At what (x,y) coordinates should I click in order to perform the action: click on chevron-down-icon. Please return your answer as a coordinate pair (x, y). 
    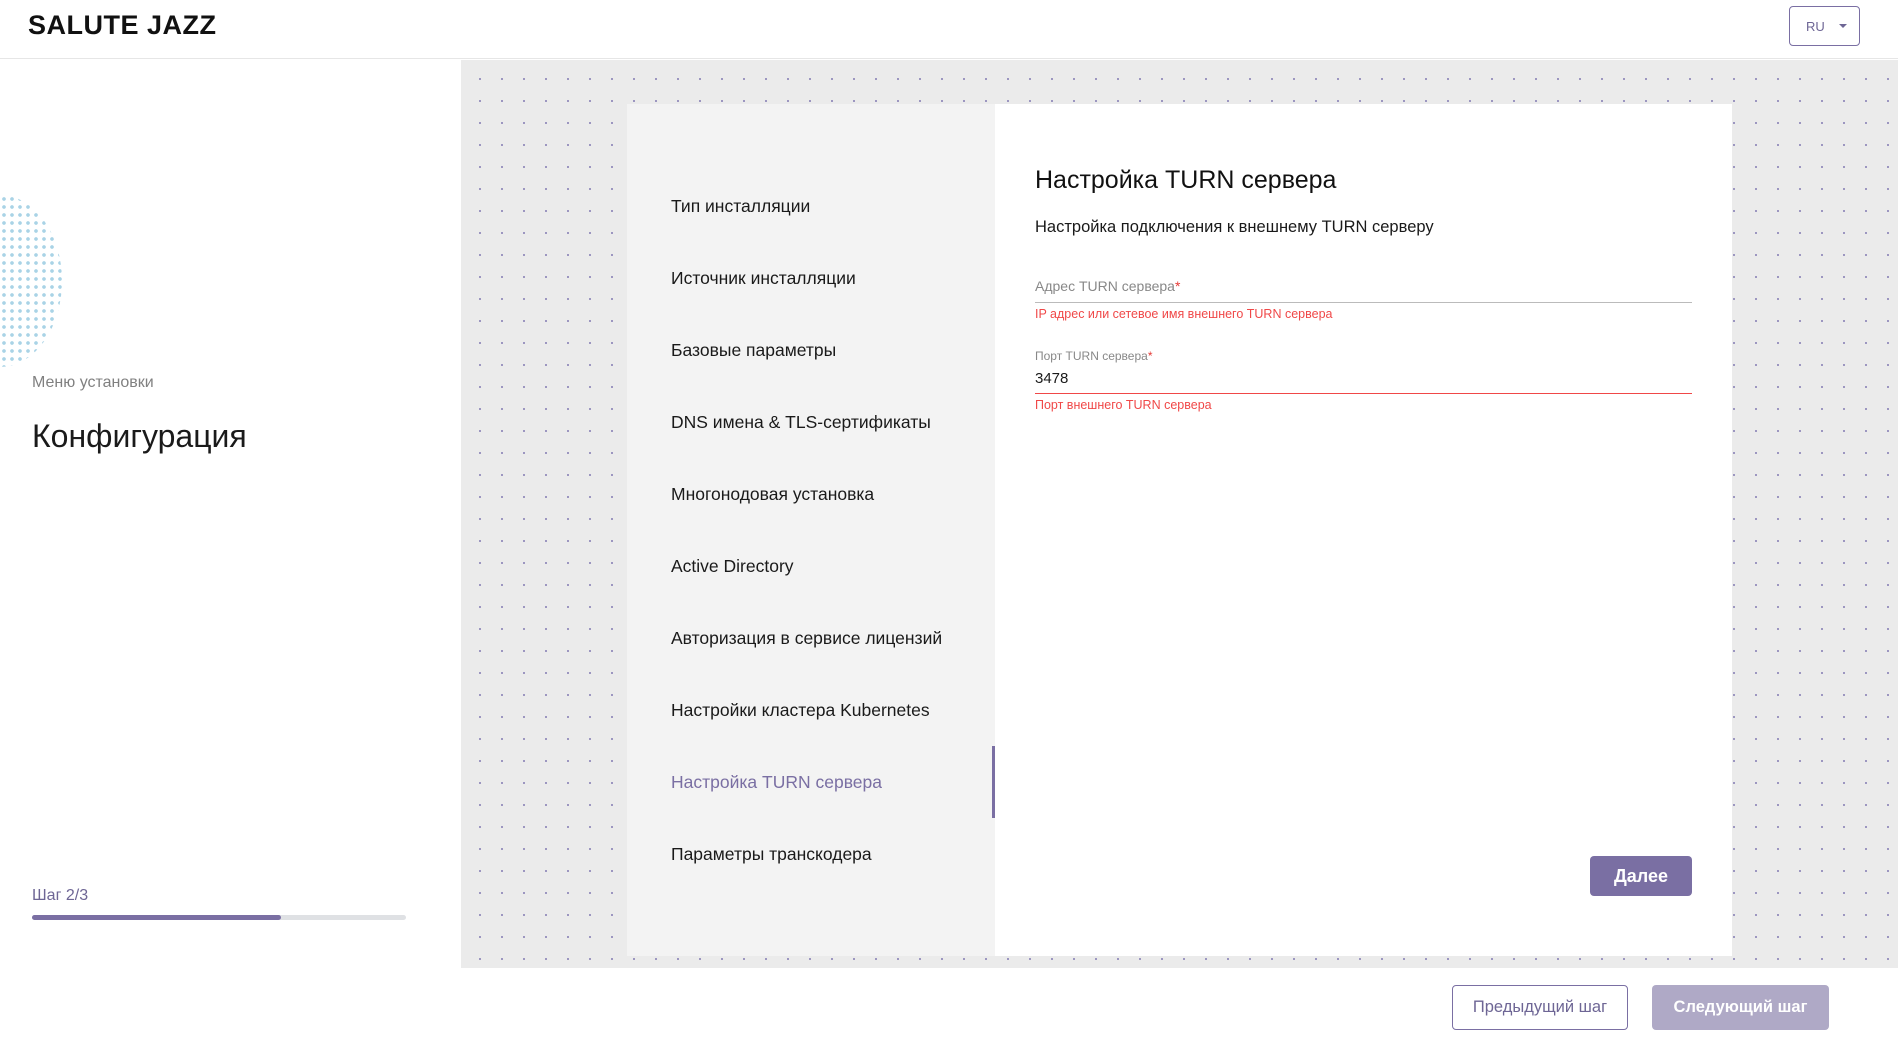
    Looking at the image, I should click on (1842, 26).